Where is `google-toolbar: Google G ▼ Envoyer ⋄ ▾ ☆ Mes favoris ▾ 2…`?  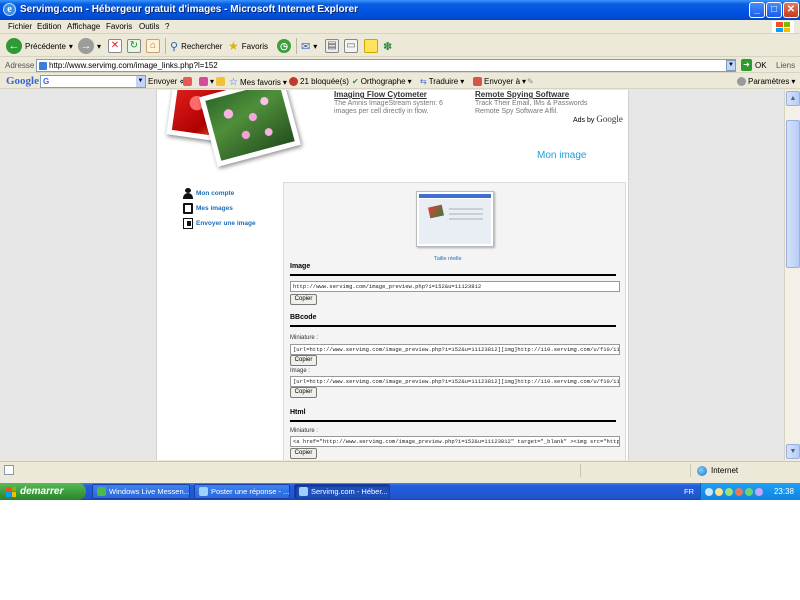 google-toolbar: Google G ▼ Envoyer ⋄ ▾ ☆ Mes favoris ▾ 2… is located at coordinates (400, 81).